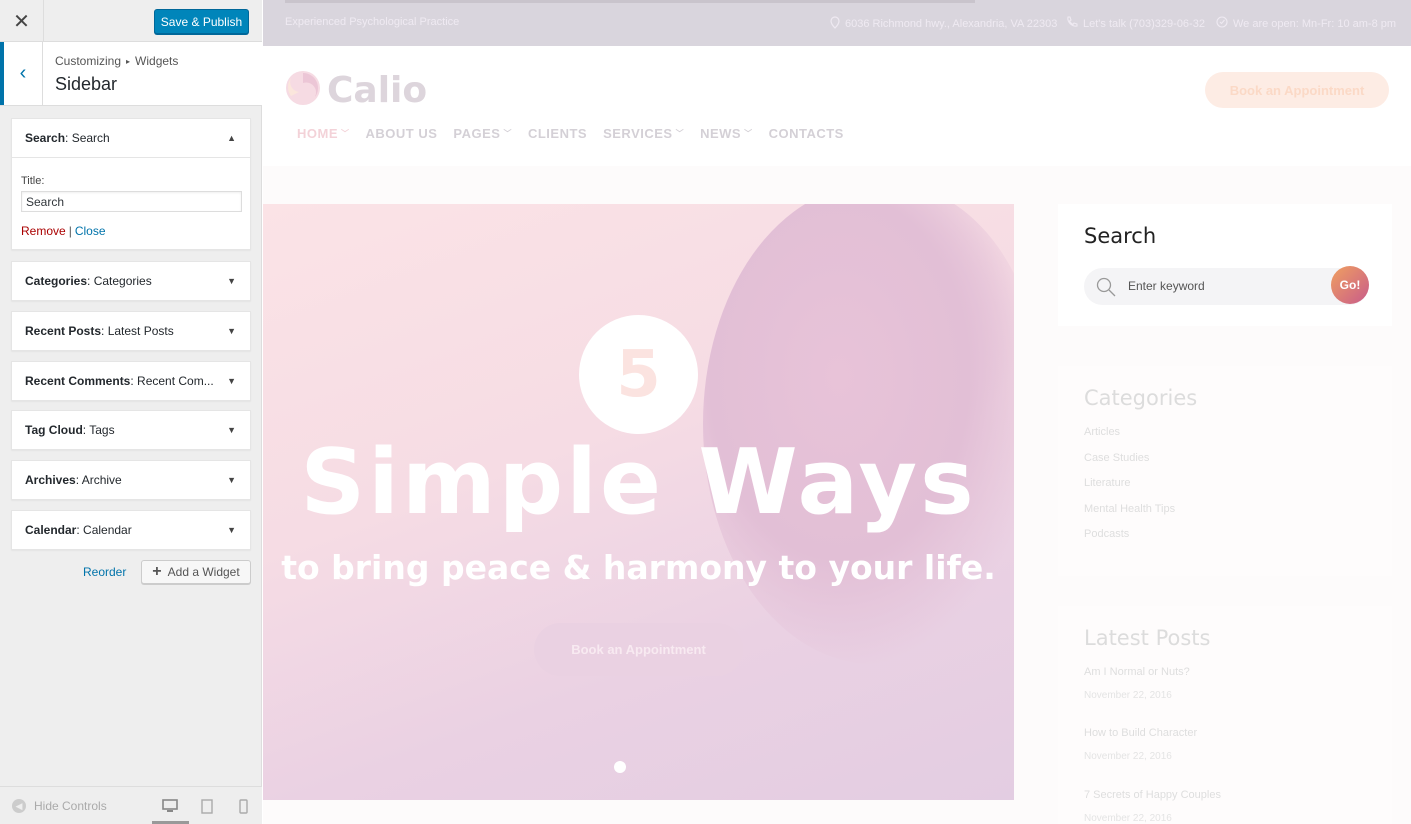  Describe the element at coordinates (73, 480) in the screenshot. I see `widget-title: Archives: Archive` at that location.